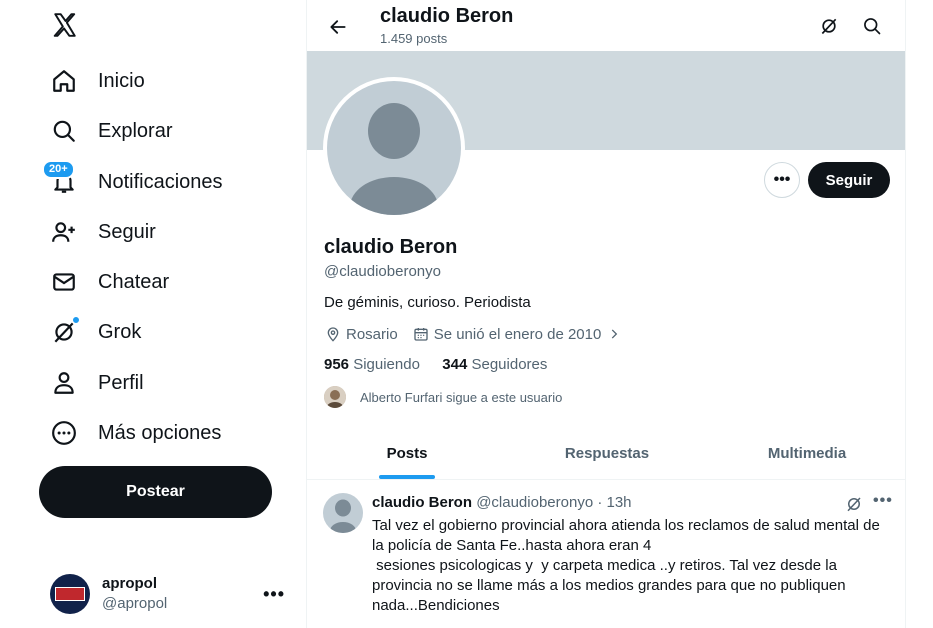 The image size is (933, 628). What do you see at coordinates (76, 320) in the screenshot?
I see `grok-dot` at bounding box center [76, 320].